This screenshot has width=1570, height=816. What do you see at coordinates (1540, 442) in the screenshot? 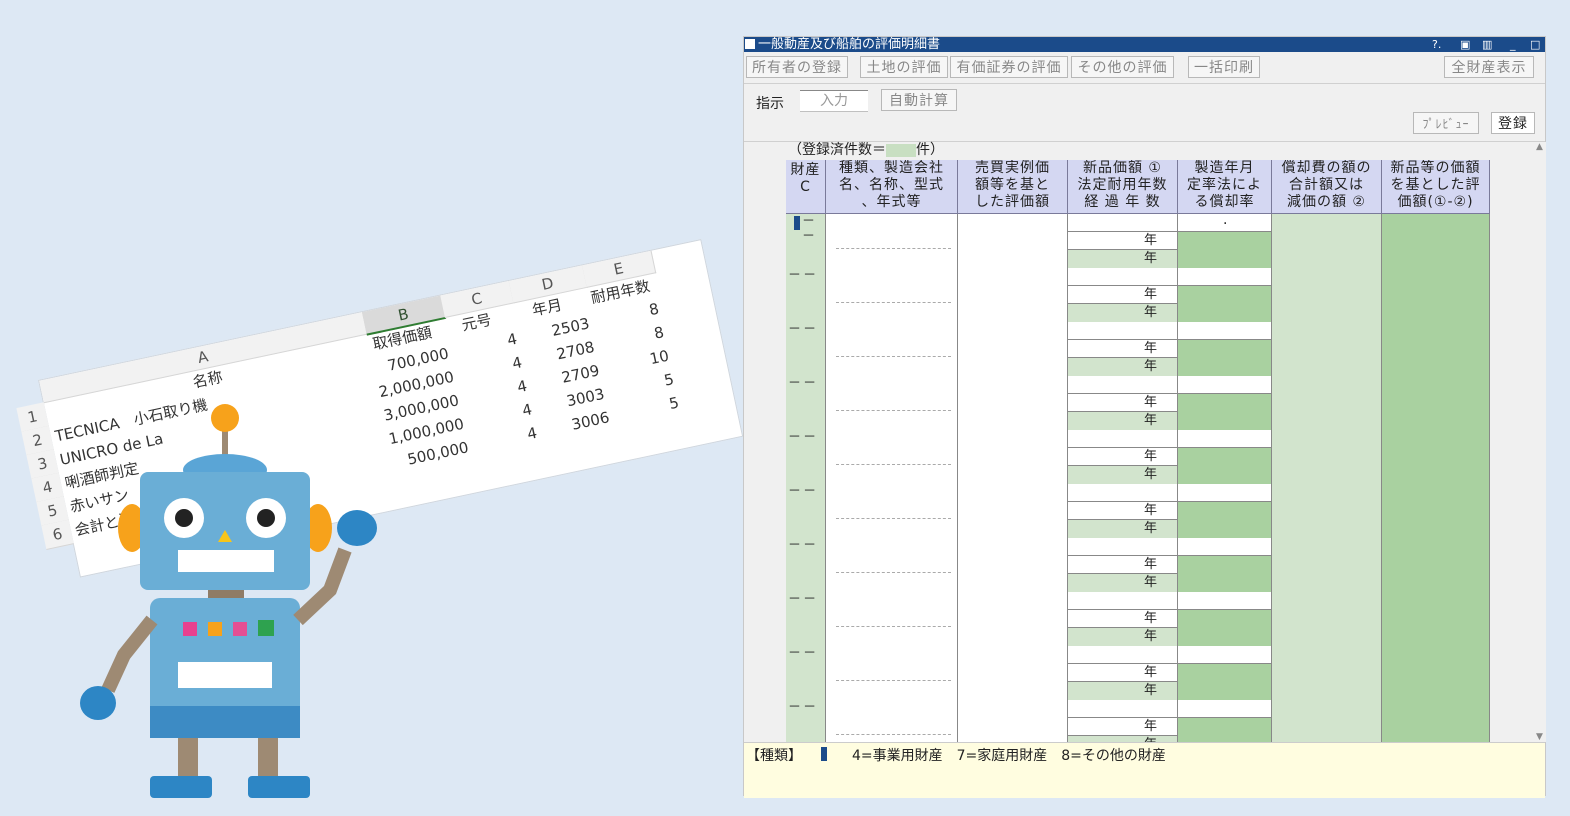
I see `vertical-scrollbar: ▲ ▼` at bounding box center [1540, 442].